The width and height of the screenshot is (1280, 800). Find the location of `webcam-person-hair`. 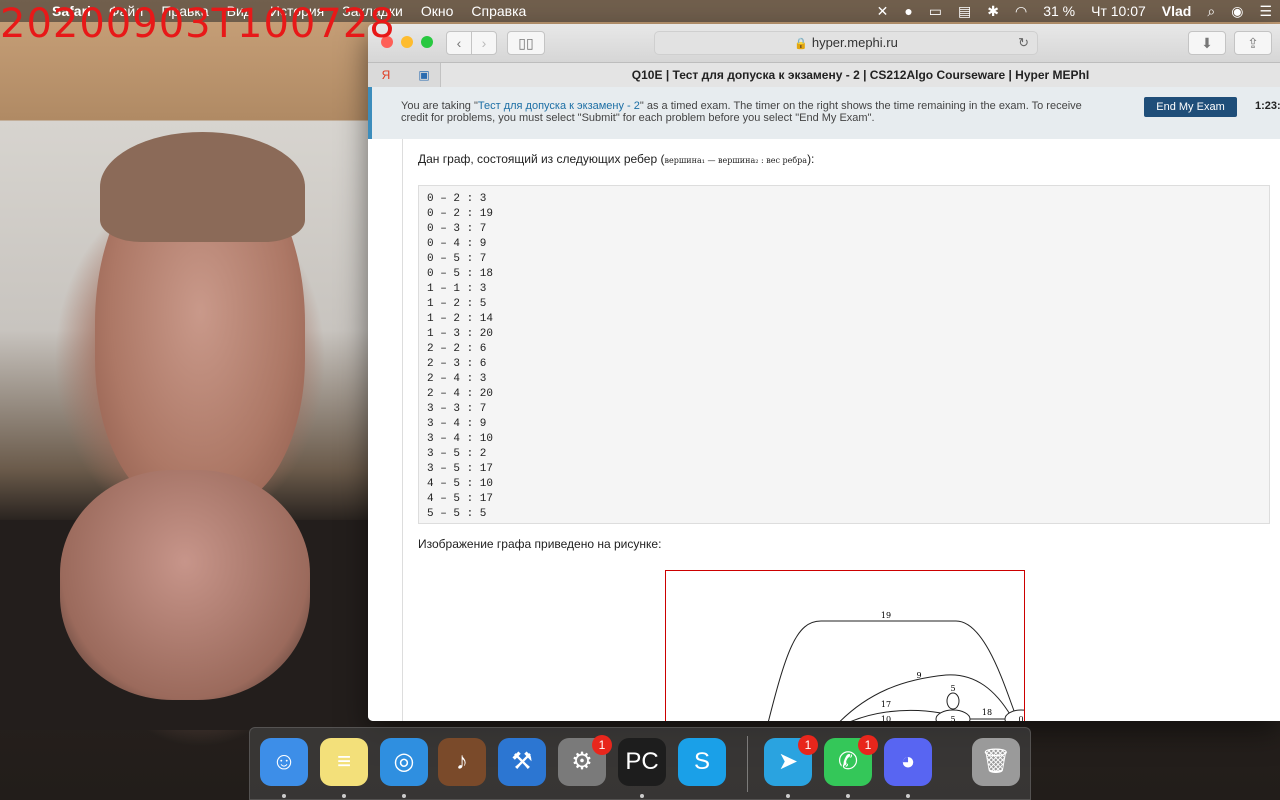

webcam-person-hair is located at coordinates (202, 187).